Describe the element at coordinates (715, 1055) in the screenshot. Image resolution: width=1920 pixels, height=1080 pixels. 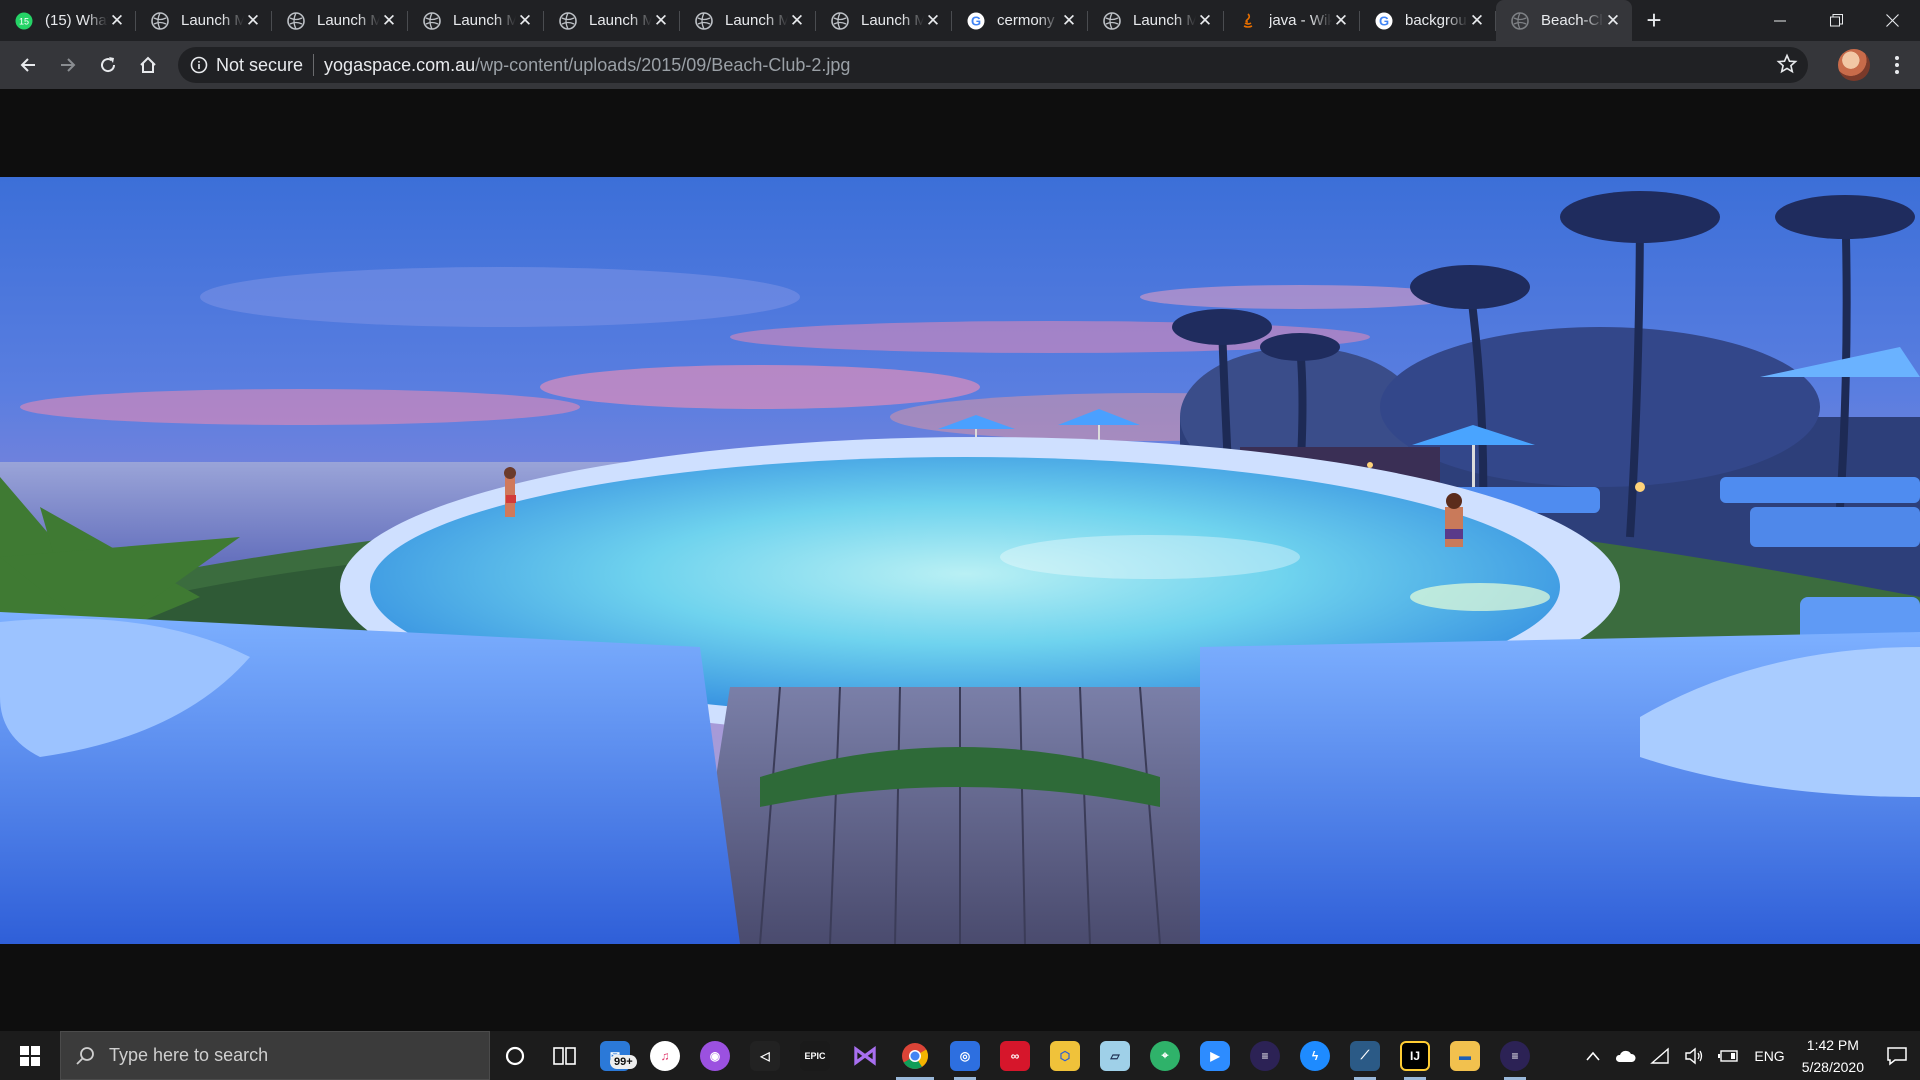
I see `podcast-app: ◉` at that location.